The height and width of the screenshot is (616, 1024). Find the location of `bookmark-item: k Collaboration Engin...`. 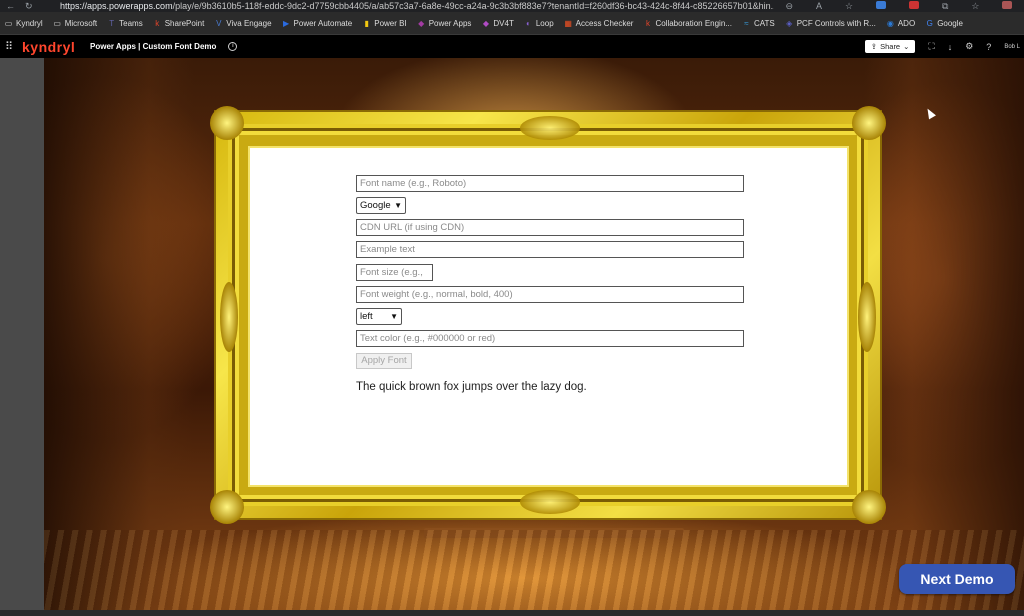

bookmark-item: k Collaboration Engin... is located at coordinates (687, 23).